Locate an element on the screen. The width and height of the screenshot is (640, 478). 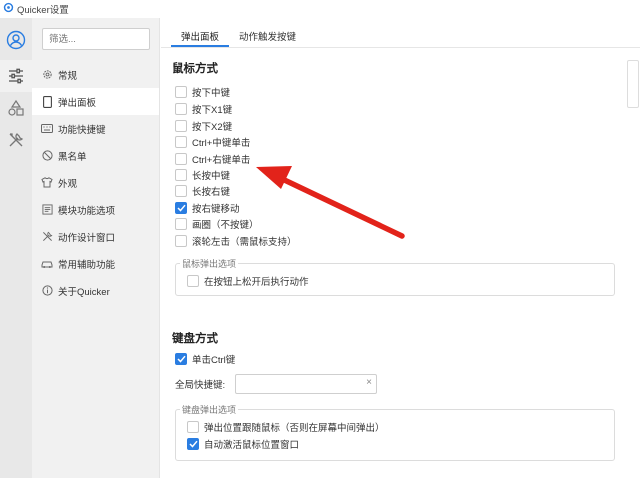
keyboard-icon is located at coordinates (47, 129).